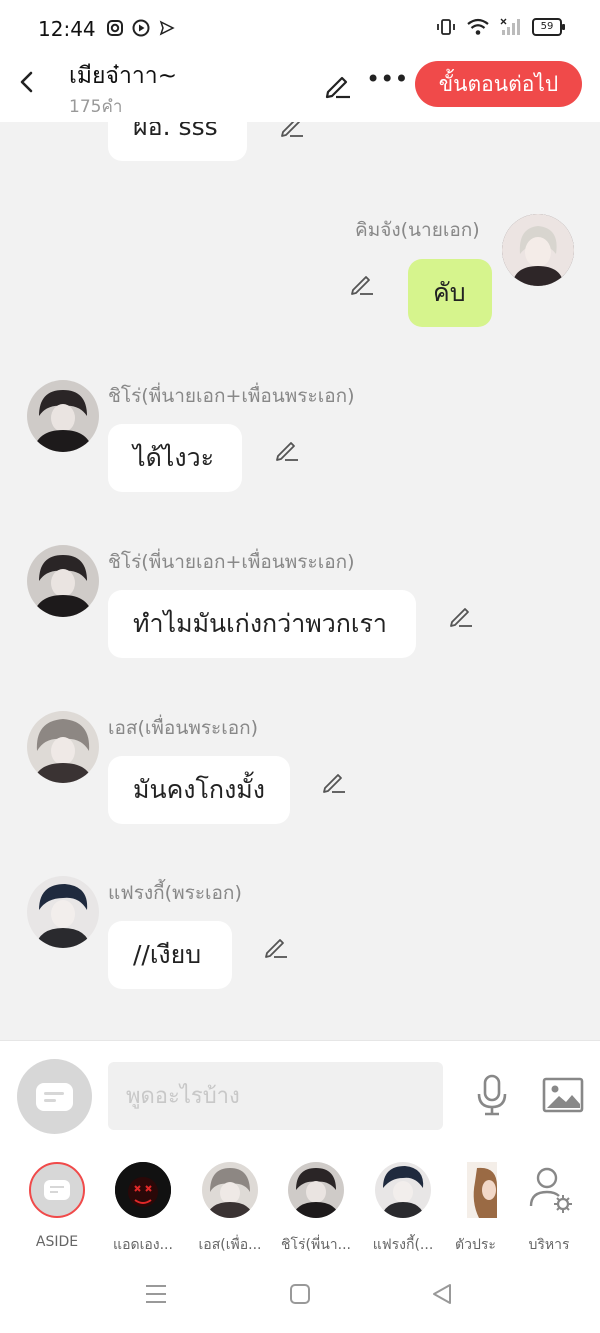 This screenshot has width=600, height=1333. Describe the element at coordinates (57, 1190) in the screenshot. I see `aside-avatar` at that location.